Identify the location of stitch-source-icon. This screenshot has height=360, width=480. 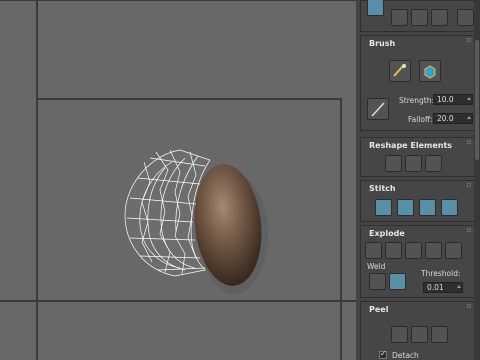
(383, 207).